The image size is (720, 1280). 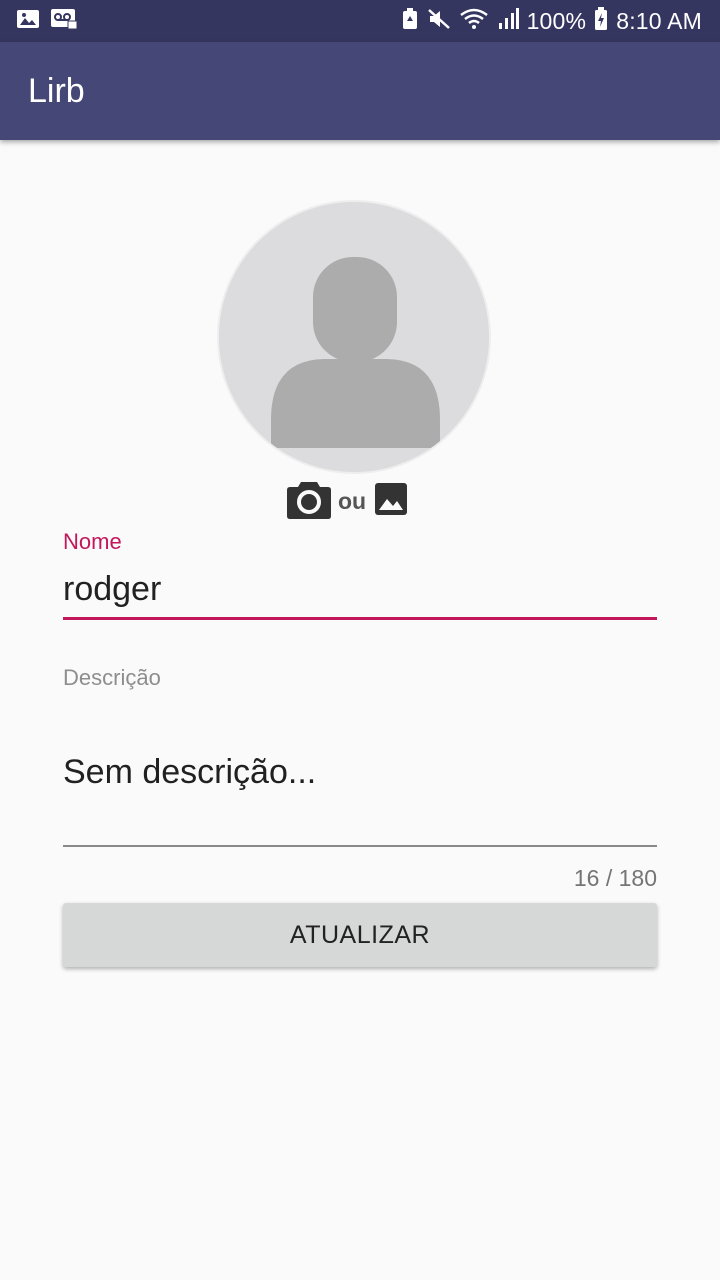 I want to click on profile-avatar, so click(x=354, y=337).